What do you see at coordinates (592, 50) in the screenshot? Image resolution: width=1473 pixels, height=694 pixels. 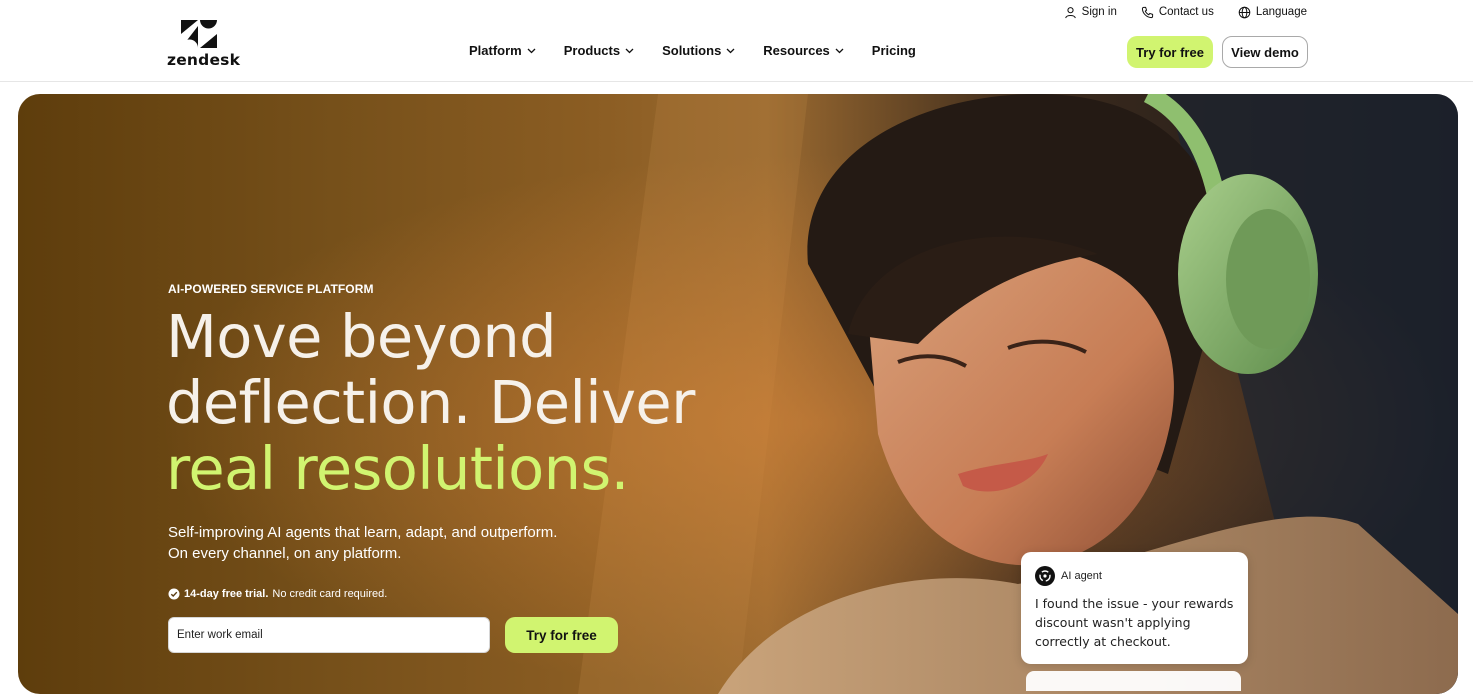 I see `nav-label: Products` at bounding box center [592, 50].